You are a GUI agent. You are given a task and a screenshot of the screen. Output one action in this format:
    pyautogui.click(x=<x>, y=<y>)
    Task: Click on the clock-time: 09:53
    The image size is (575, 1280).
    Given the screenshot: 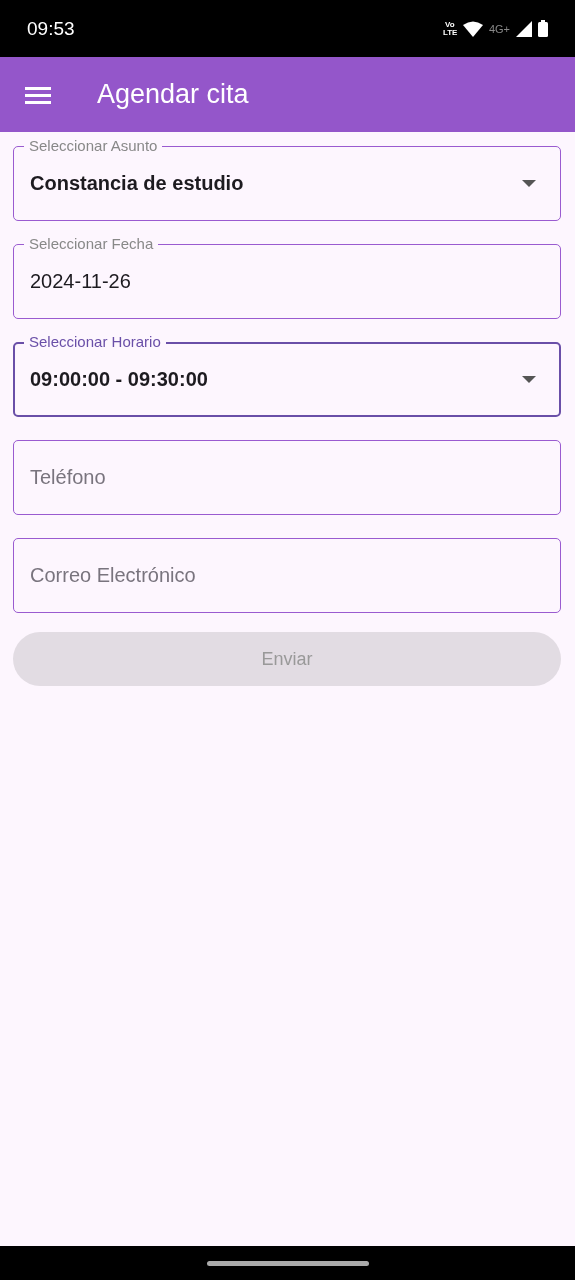 What is the action you would take?
    pyautogui.click(x=51, y=28)
    